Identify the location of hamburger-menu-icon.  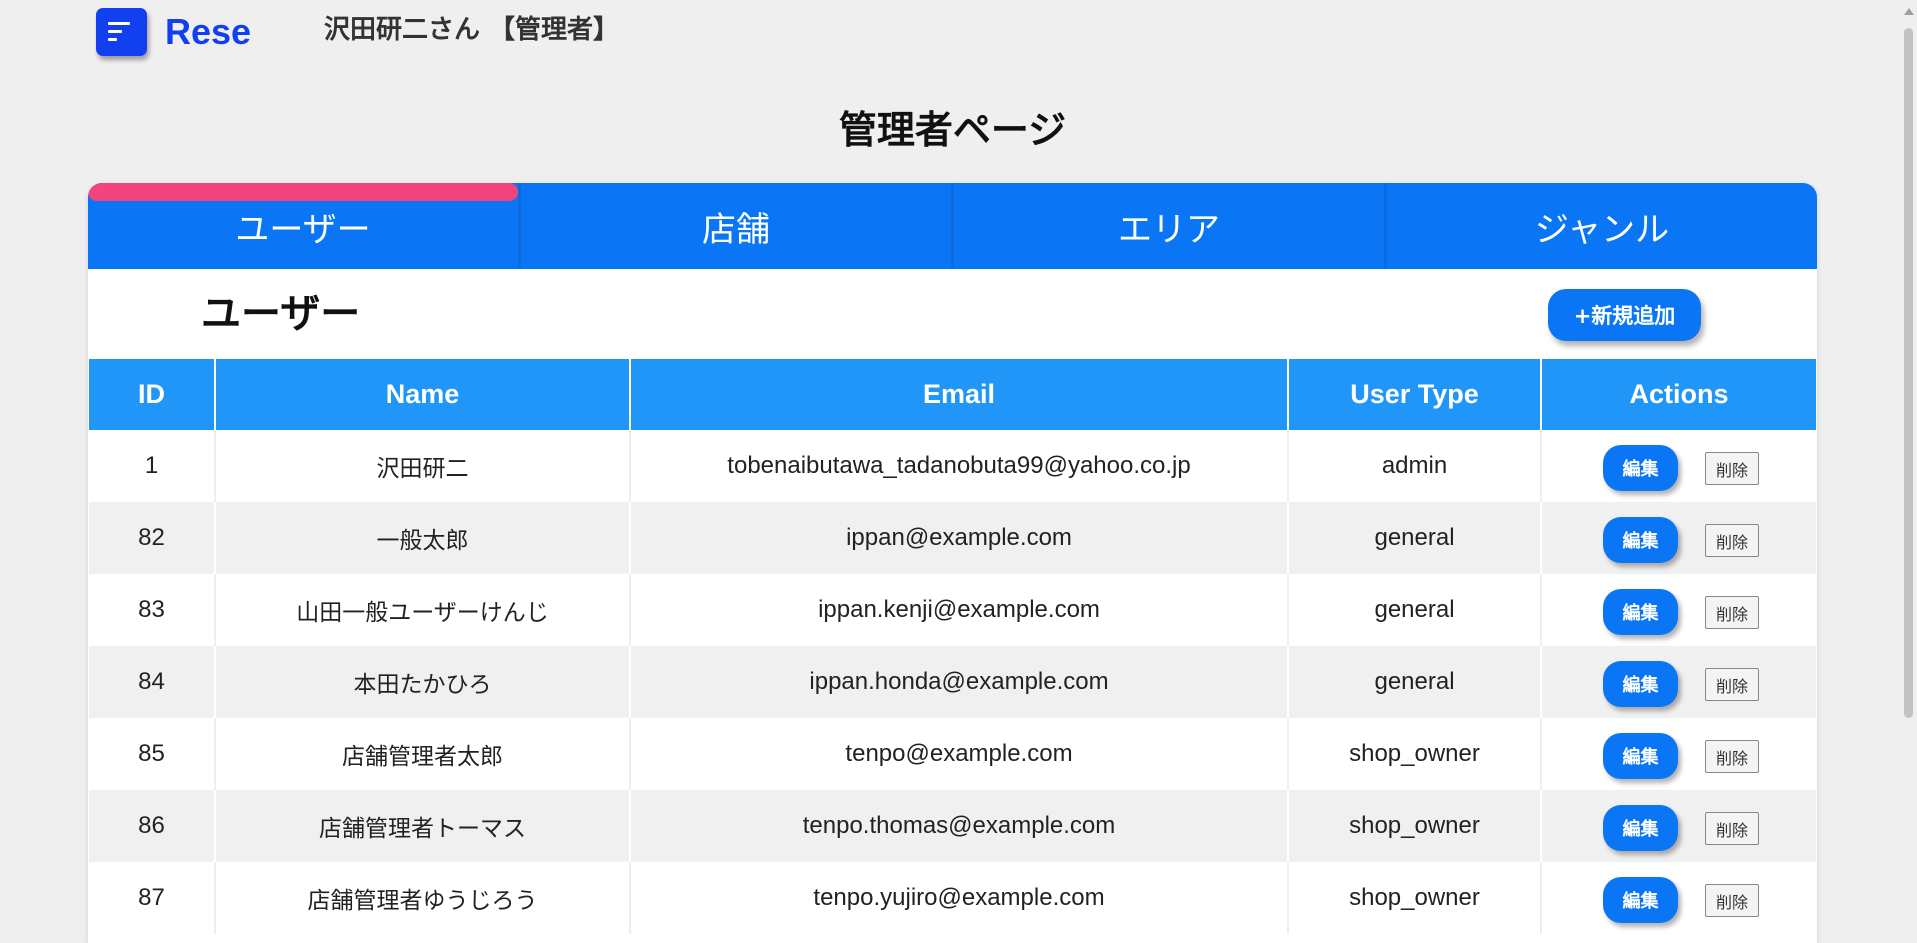
(121, 32).